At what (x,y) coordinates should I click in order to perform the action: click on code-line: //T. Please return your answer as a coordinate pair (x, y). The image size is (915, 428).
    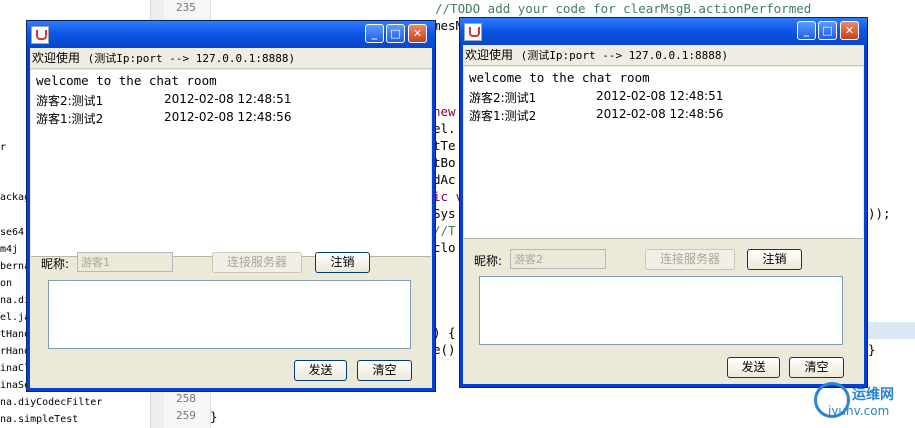
    Looking at the image, I should click on (444, 230).